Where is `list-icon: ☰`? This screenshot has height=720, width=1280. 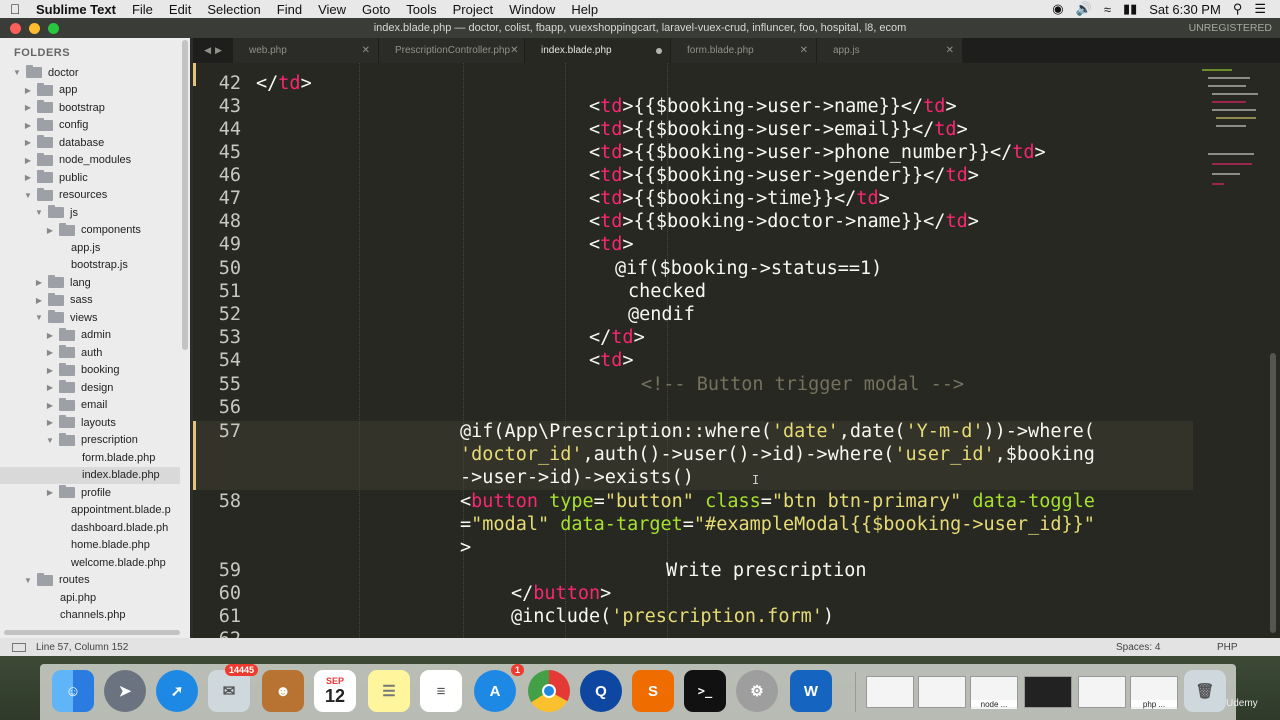
list-icon: ☰ is located at coordinates (1260, 9).